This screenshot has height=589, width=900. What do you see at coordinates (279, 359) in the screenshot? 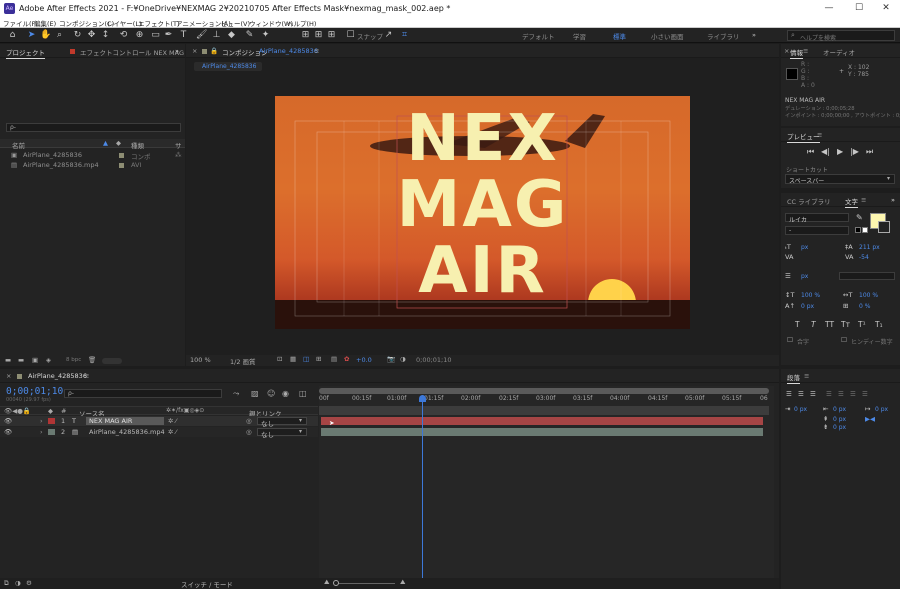
I see `region-icon: ⊡` at bounding box center [279, 359].